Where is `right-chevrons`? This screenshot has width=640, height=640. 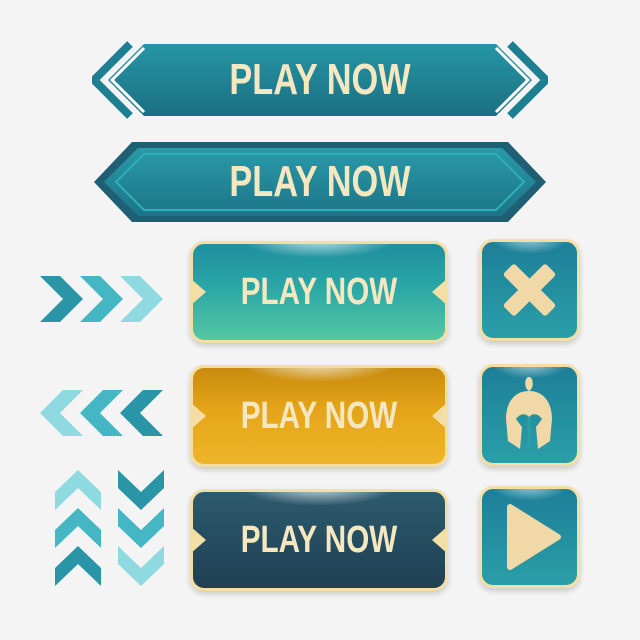 right-chevrons is located at coordinates (102, 299).